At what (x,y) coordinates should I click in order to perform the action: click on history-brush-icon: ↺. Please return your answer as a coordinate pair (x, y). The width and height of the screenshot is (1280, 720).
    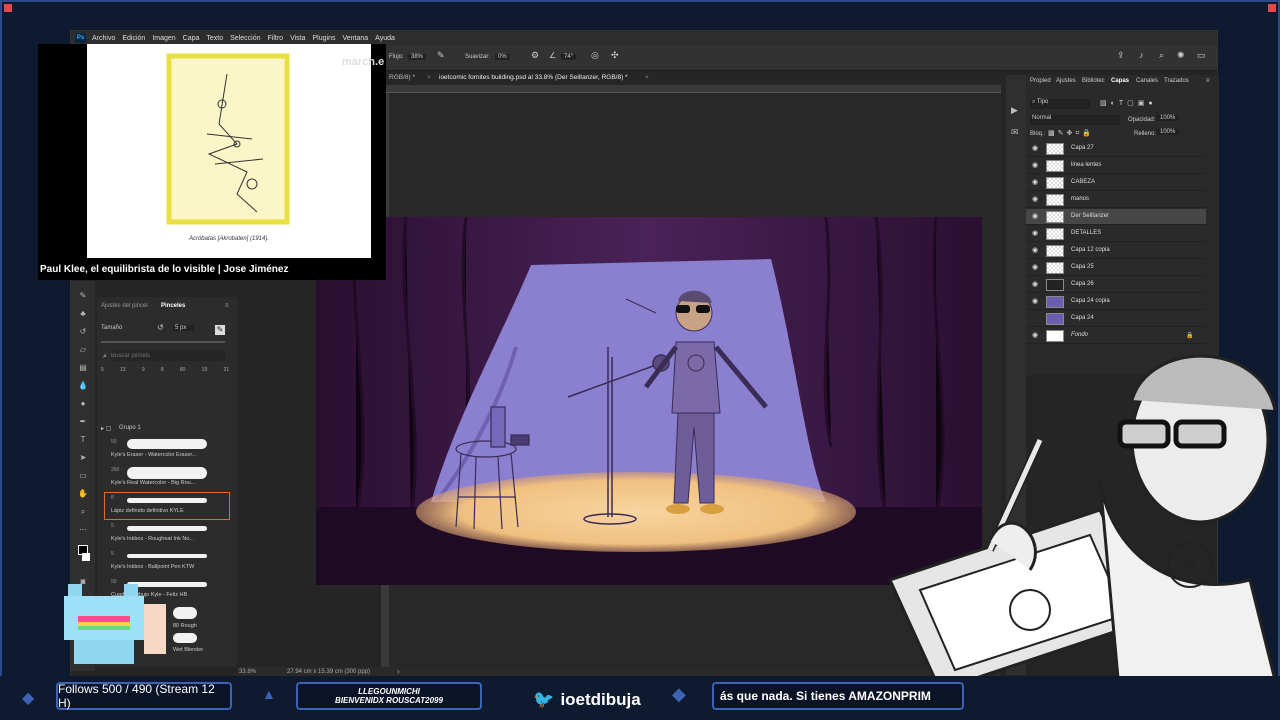
    Looking at the image, I should click on (83, 332).